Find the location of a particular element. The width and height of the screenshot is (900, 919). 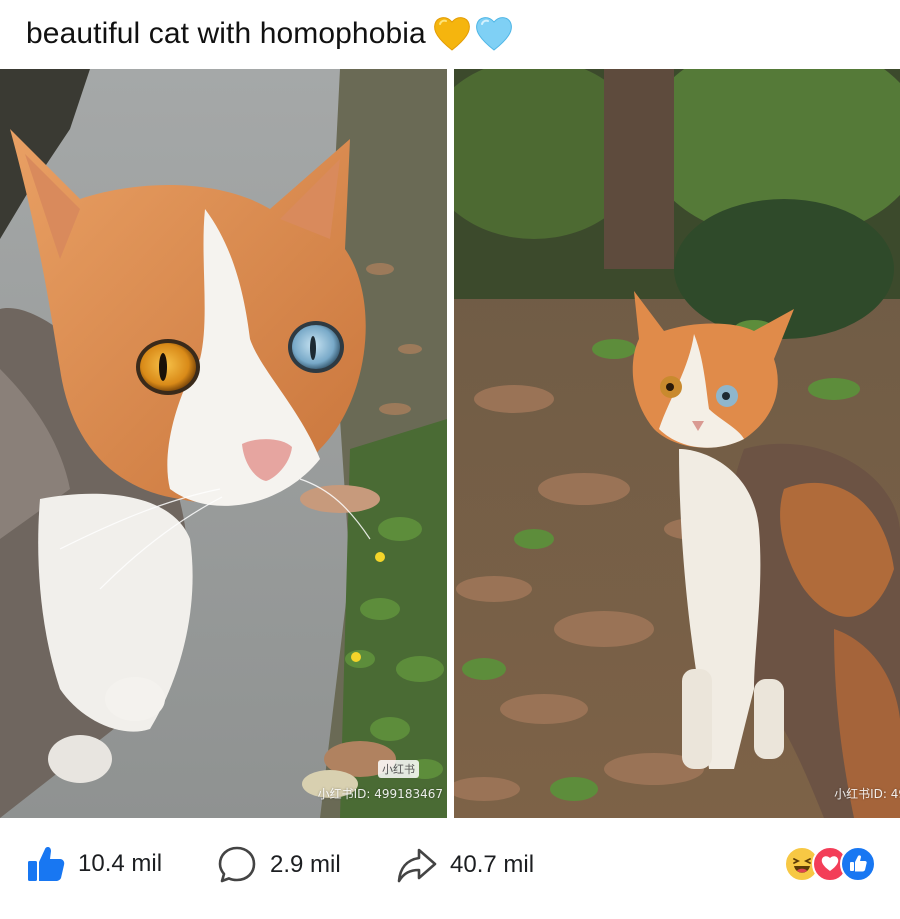

like-count: 10.4 mil is located at coordinates (120, 863).